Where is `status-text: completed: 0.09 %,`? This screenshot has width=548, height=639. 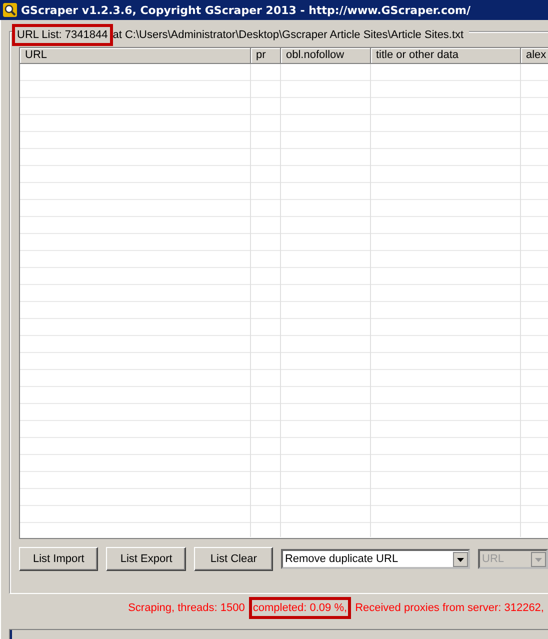 status-text: completed: 0.09 %, is located at coordinates (300, 608).